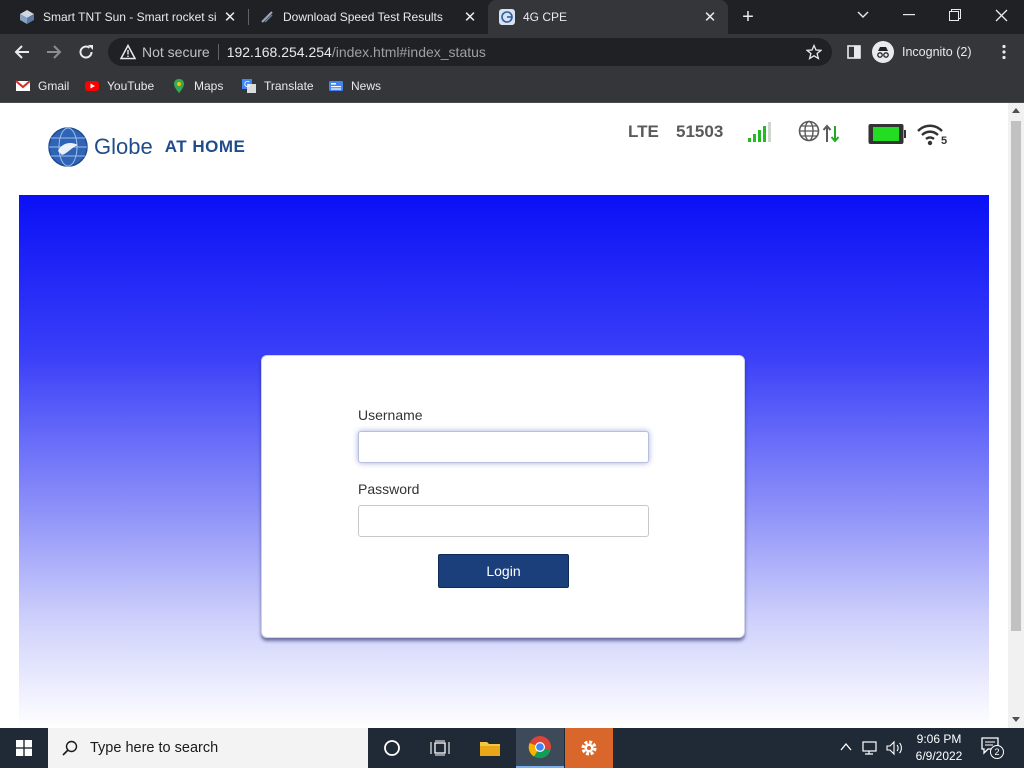 The height and width of the screenshot is (768, 1024). I want to click on globe-at-home-logo: Globe AT HOME, so click(146, 147).